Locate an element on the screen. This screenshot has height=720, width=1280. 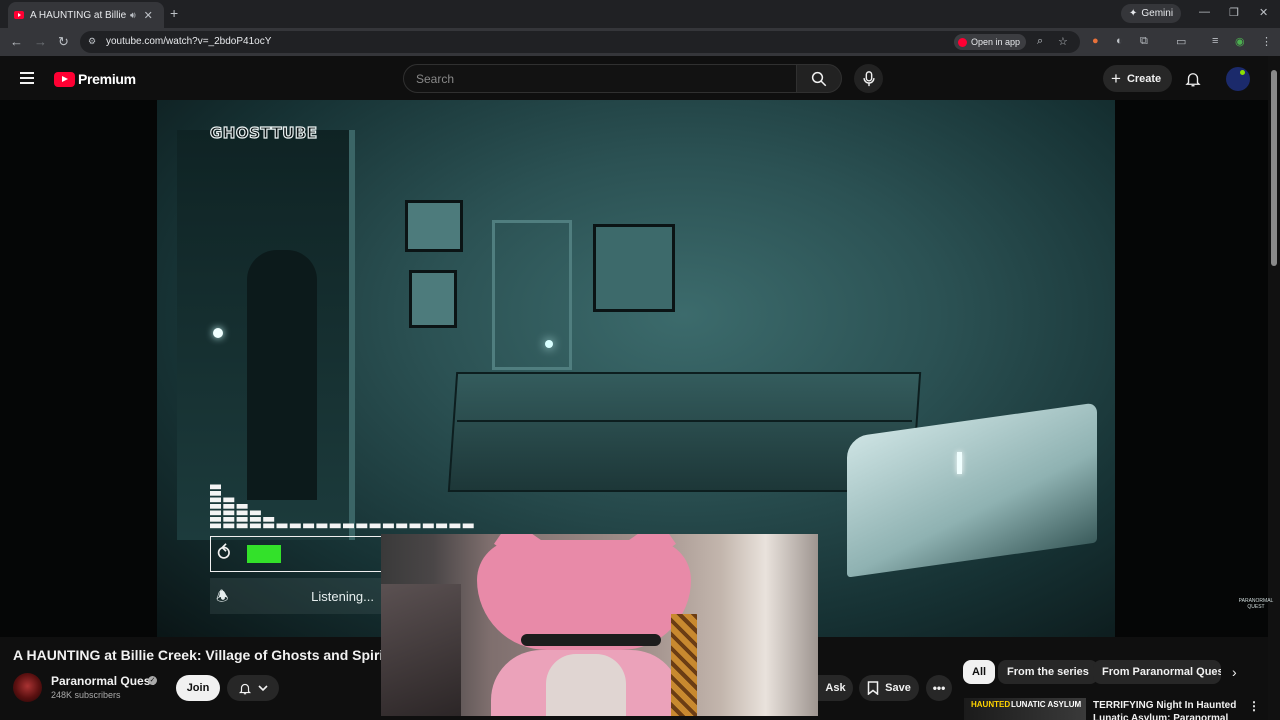
logo-text: Premium is located at coordinates (107, 79).